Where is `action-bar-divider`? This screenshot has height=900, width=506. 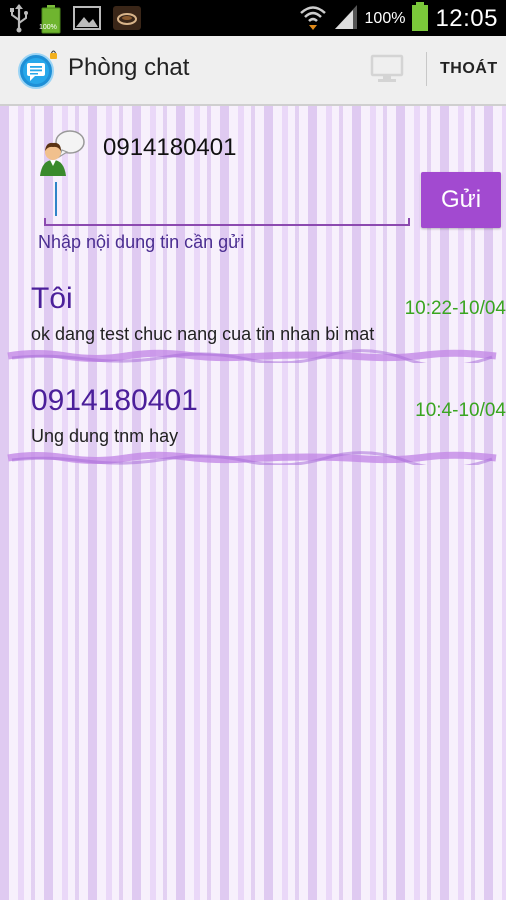 action-bar-divider is located at coordinates (426, 69).